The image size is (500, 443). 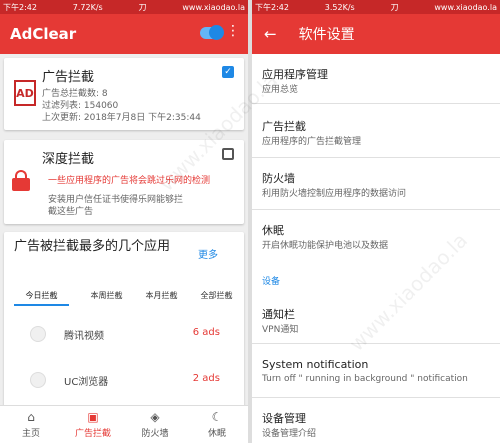 What do you see at coordinates (284, 126) in the screenshot?
I see `setting-title: 广告拦截` at bounding box center [284, 126].